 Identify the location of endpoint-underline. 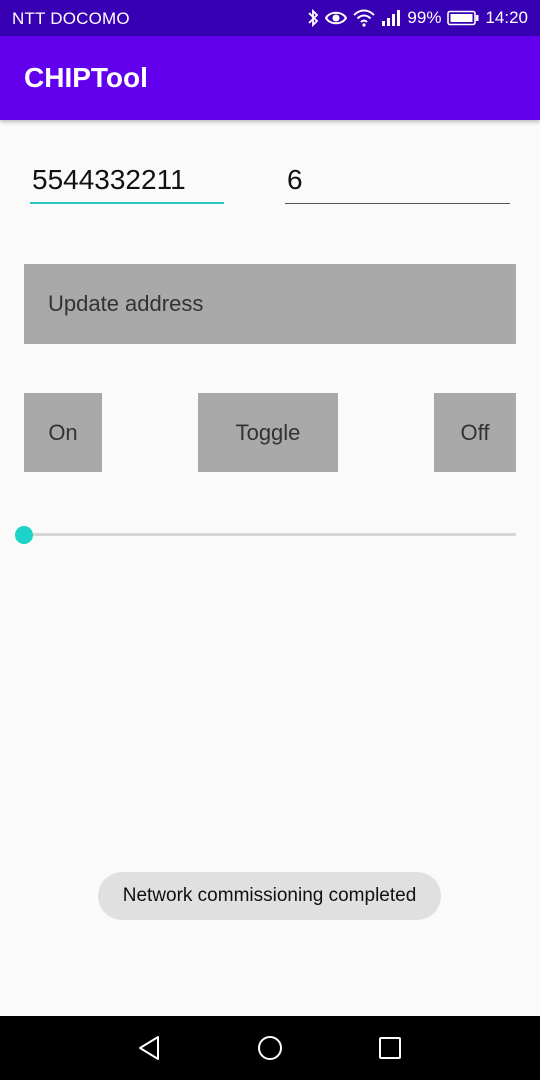
(397, 203).